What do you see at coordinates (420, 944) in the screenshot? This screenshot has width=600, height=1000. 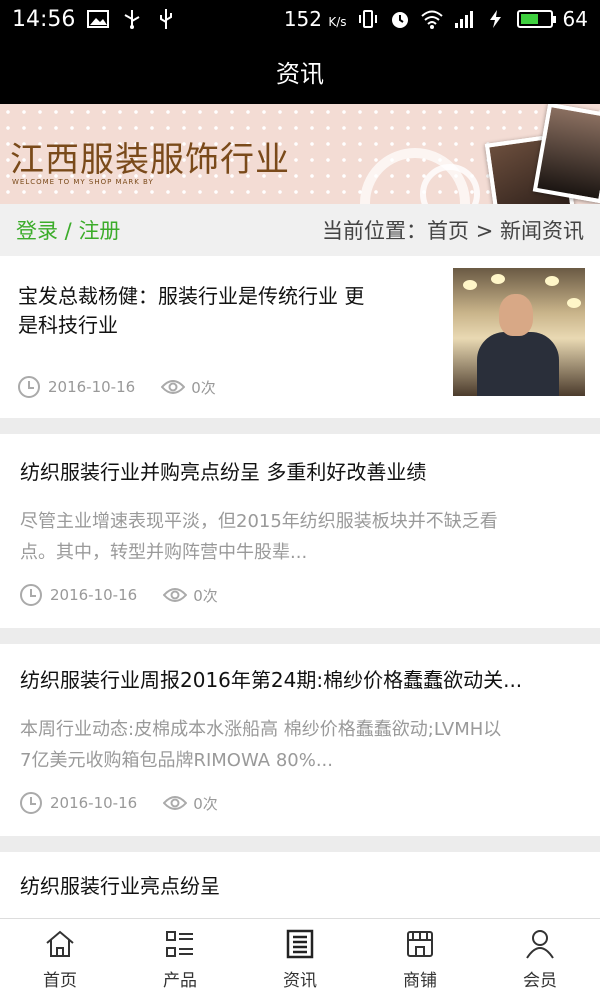 I see `shop-icon` at bounding box center [420, 944].